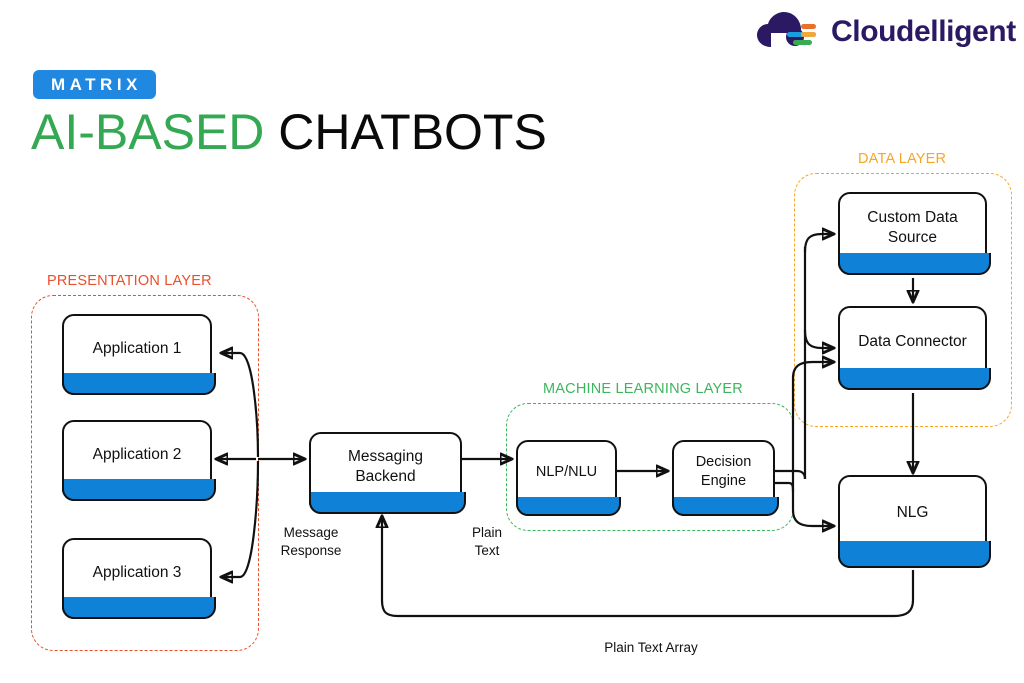  What do you see at coordinates (405, 132) in the screenshot?
I see `page-title-rest: CHATBOTS` at bounding box center [405, 132].